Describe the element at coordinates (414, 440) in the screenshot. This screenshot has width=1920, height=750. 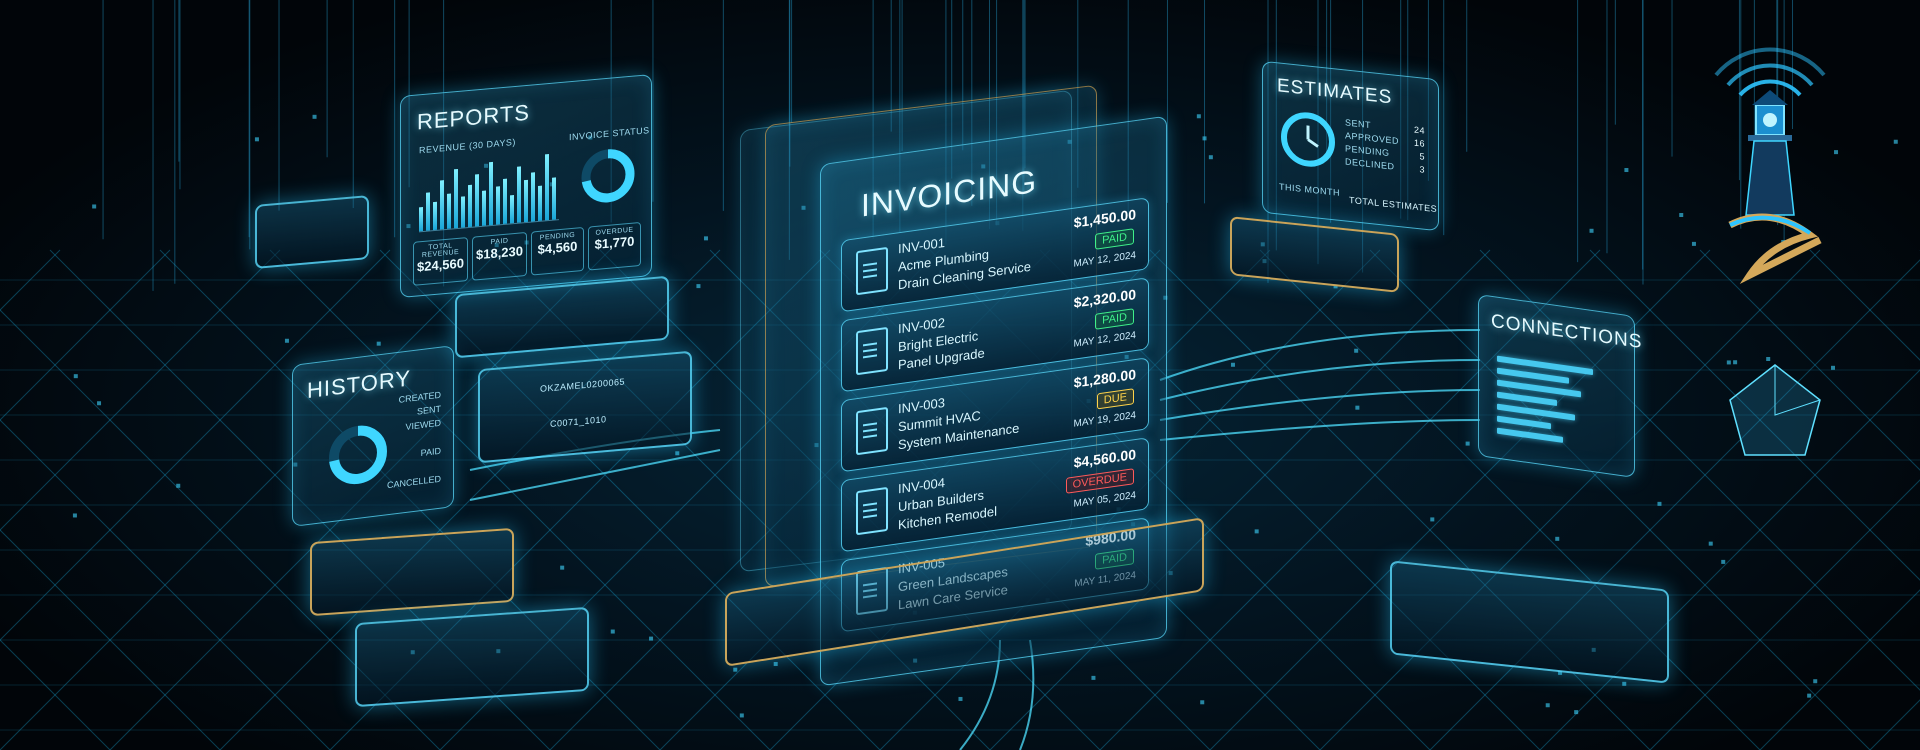
I see `history-list: CREATED SENT VIEWED PAID CANCELLED` at that location.